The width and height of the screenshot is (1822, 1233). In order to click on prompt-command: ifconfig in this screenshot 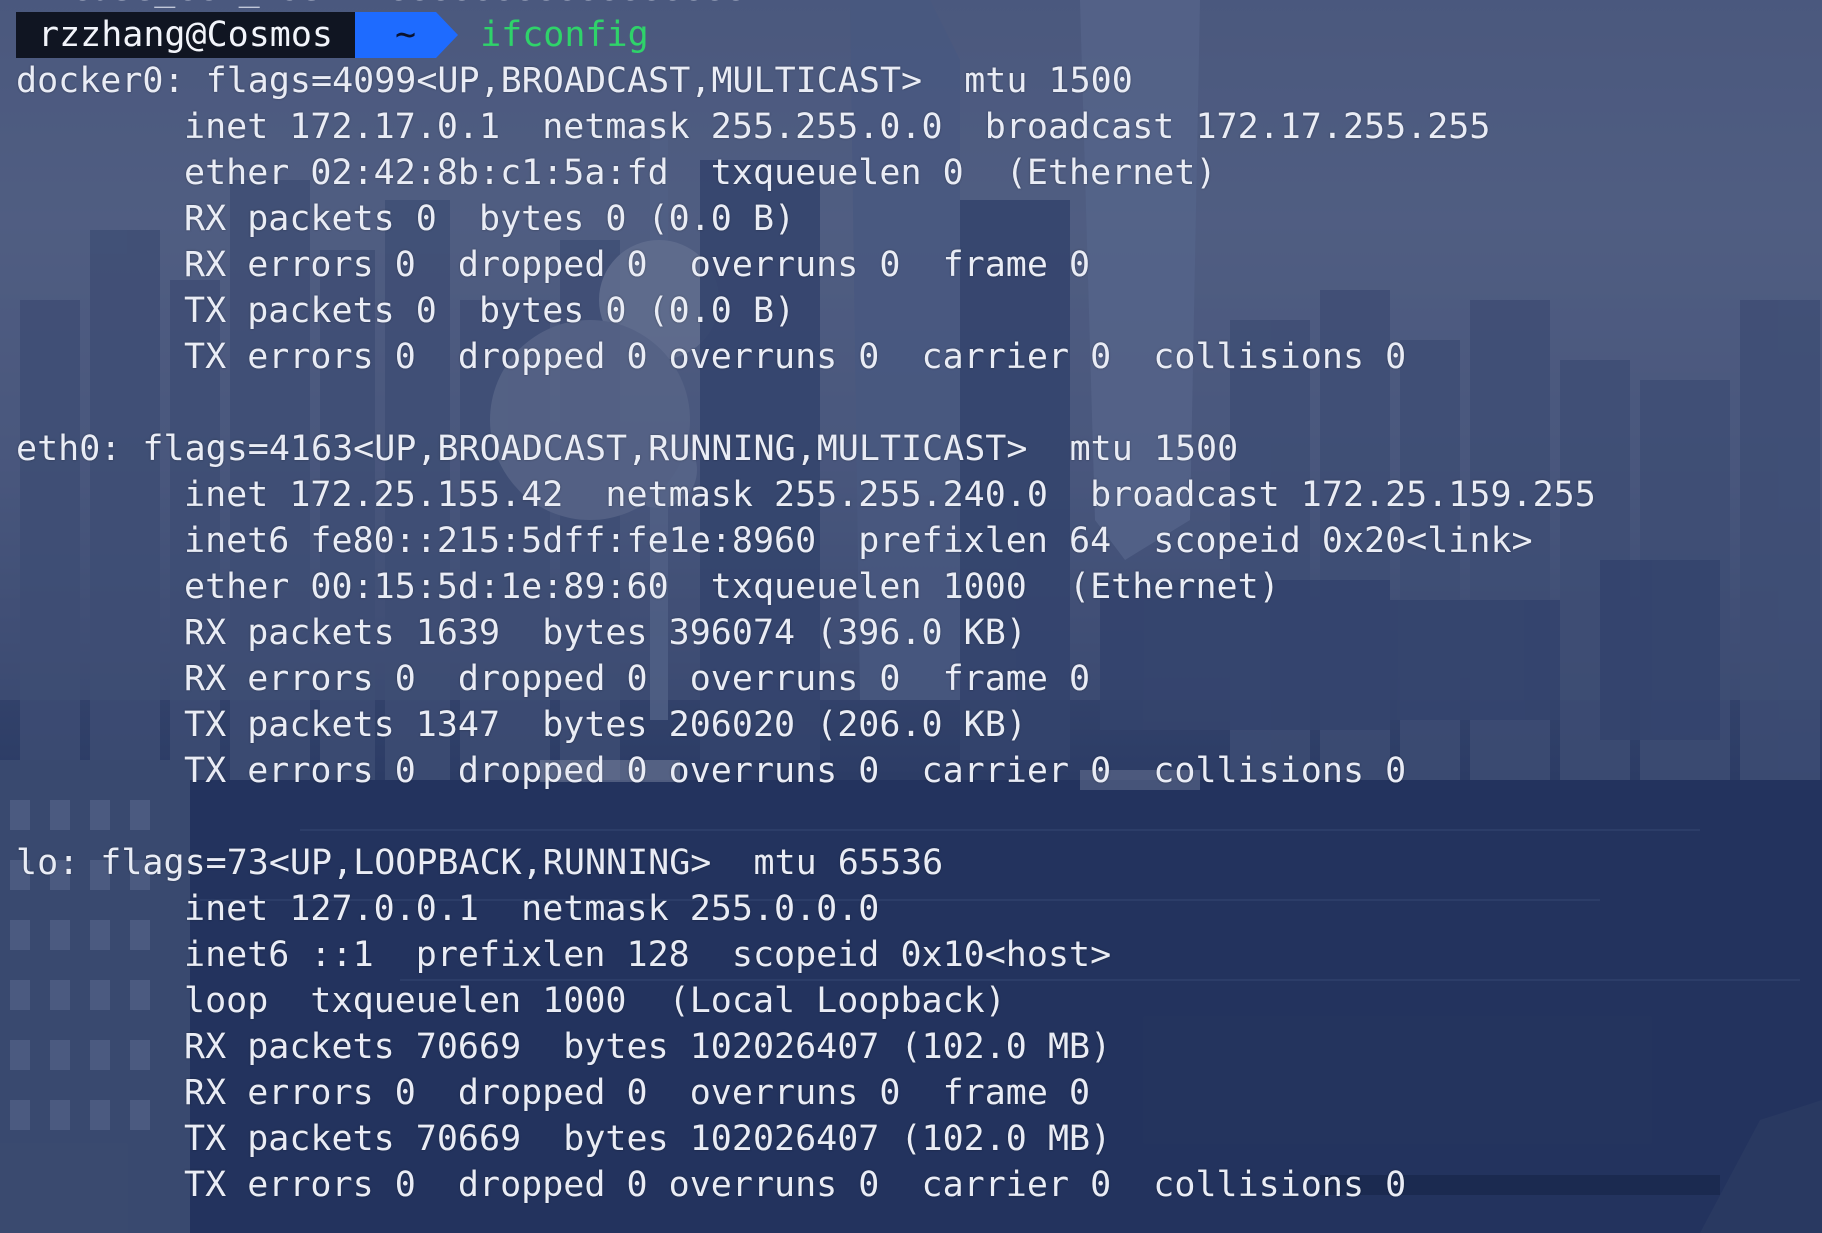, I will do `click(564, 35)`.